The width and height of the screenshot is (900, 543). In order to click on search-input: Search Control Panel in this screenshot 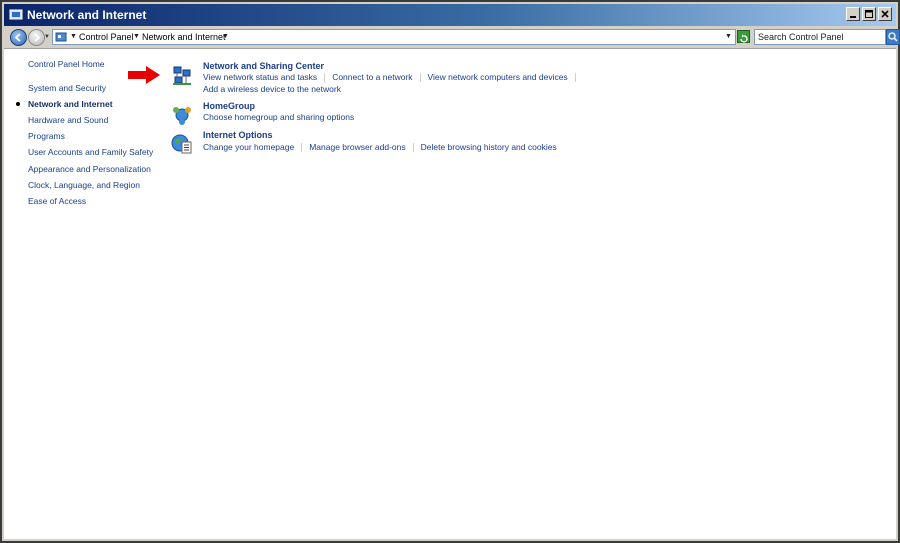, I will do `click(820, 37)`.